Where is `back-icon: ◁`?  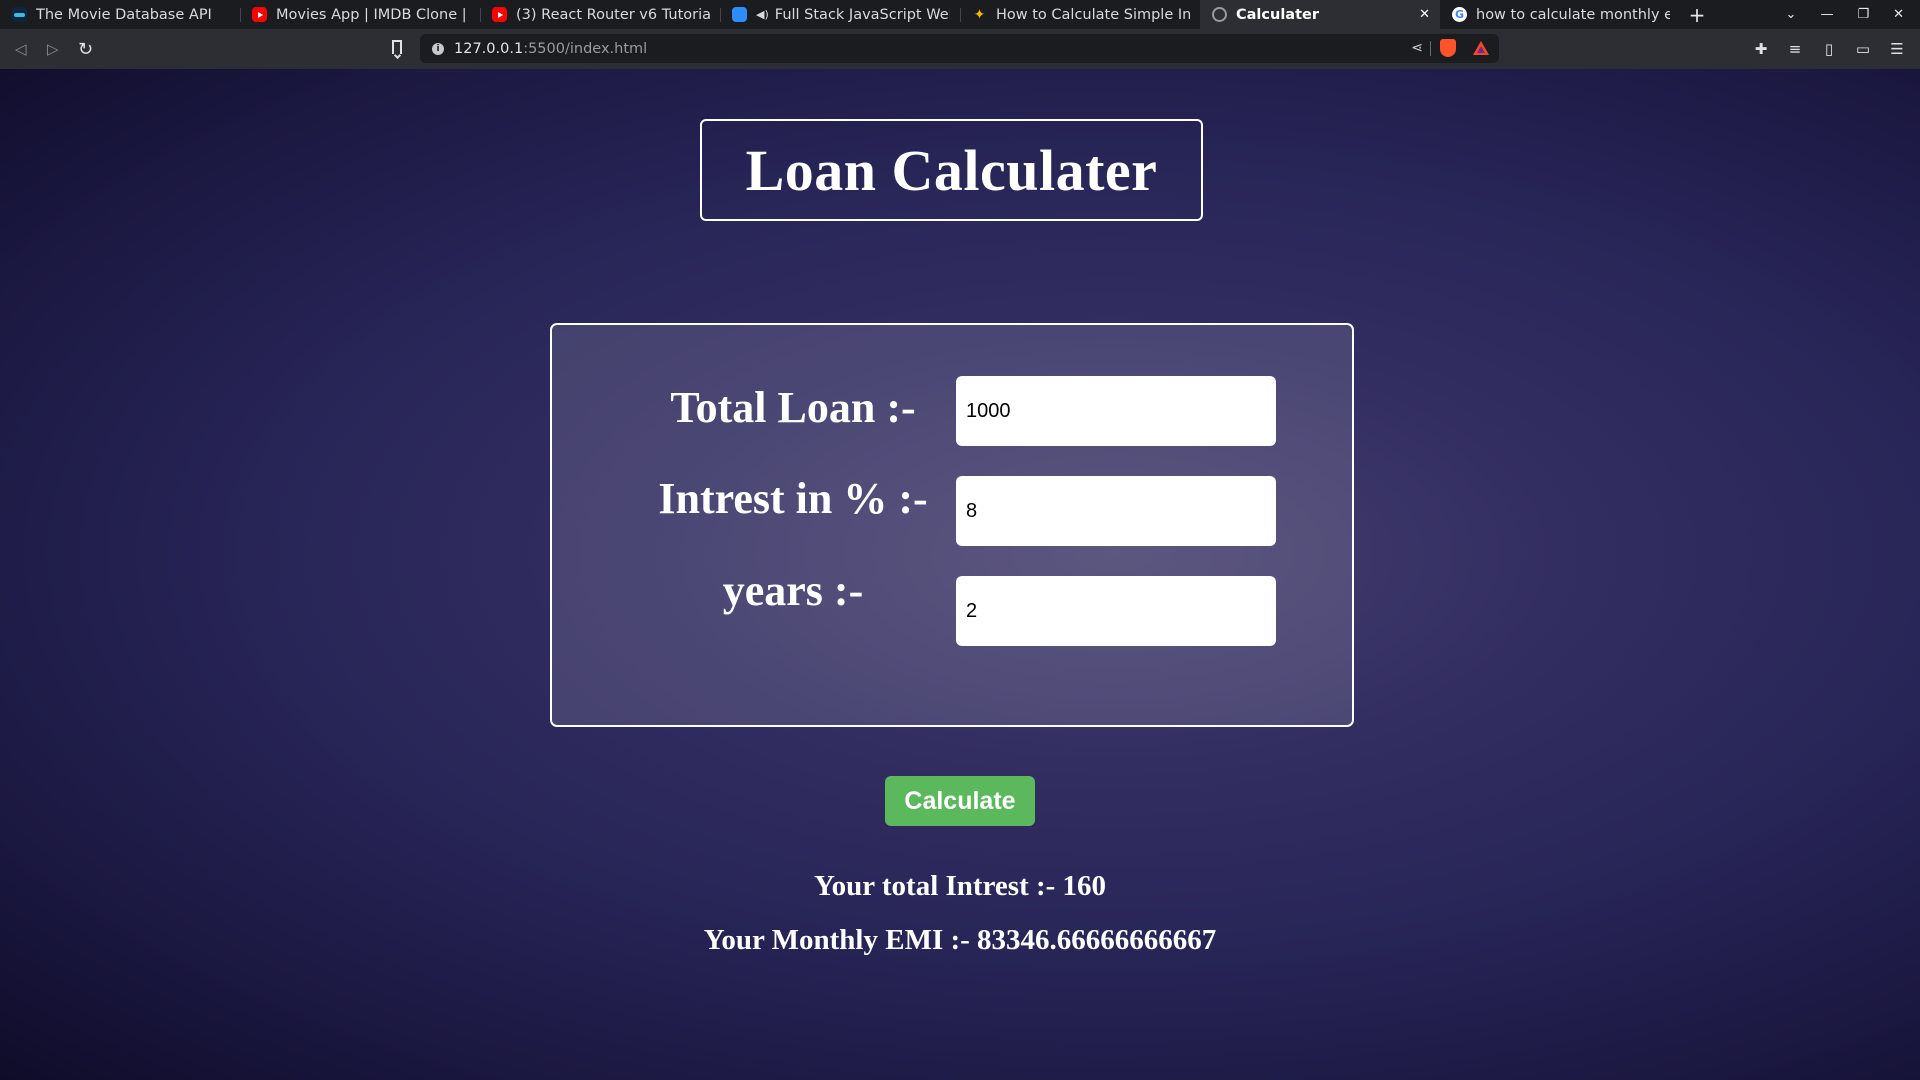 back-icon: ◁ is located at coordinates (21, 49).